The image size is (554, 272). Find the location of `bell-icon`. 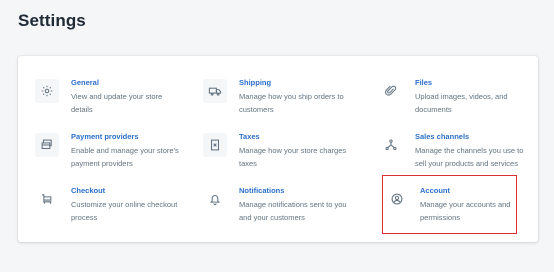

bell-icon is located at coordinates (215, 199).